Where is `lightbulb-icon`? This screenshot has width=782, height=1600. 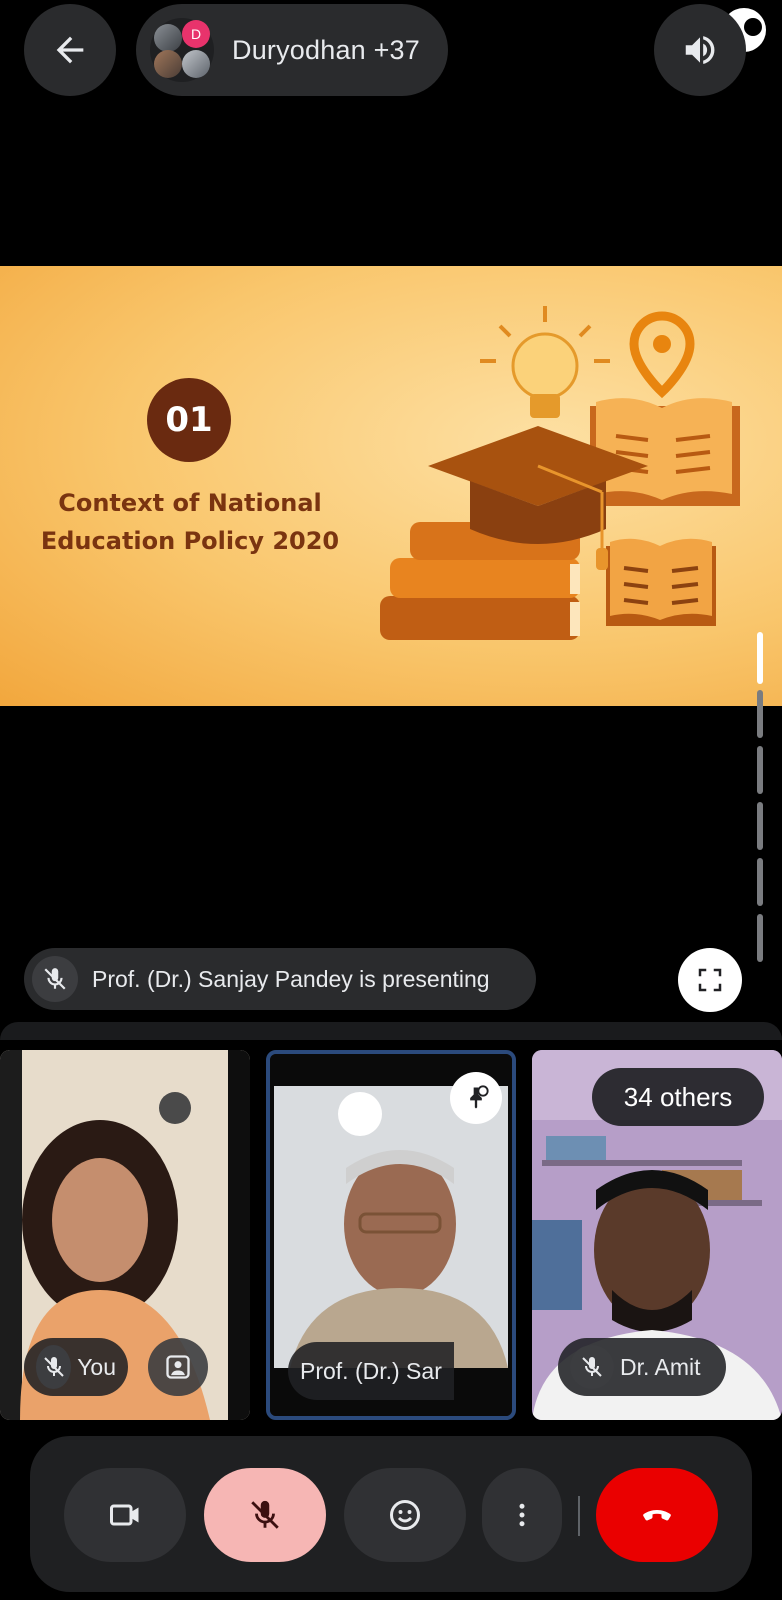
lightbulb-icon is located at coordinates (545, 362).